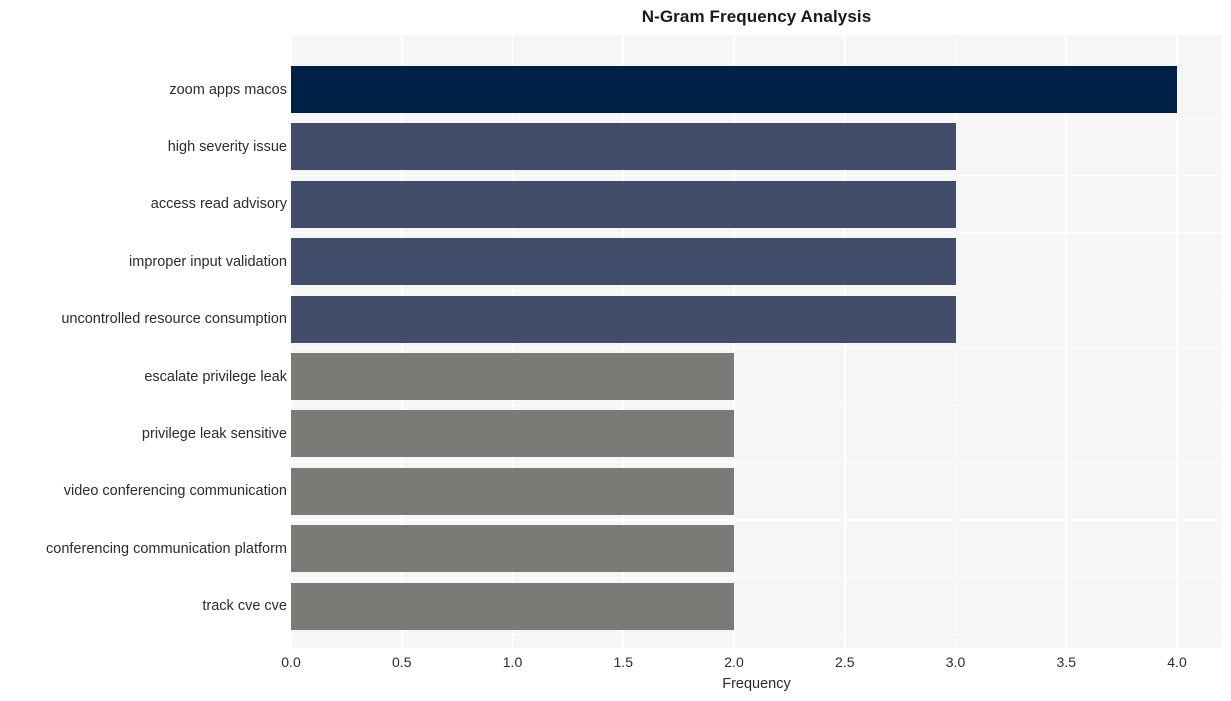 This screenshot has width=1231, height=701. I want to click on x-axis-tick-label: 3.5, so click(1066, 662).